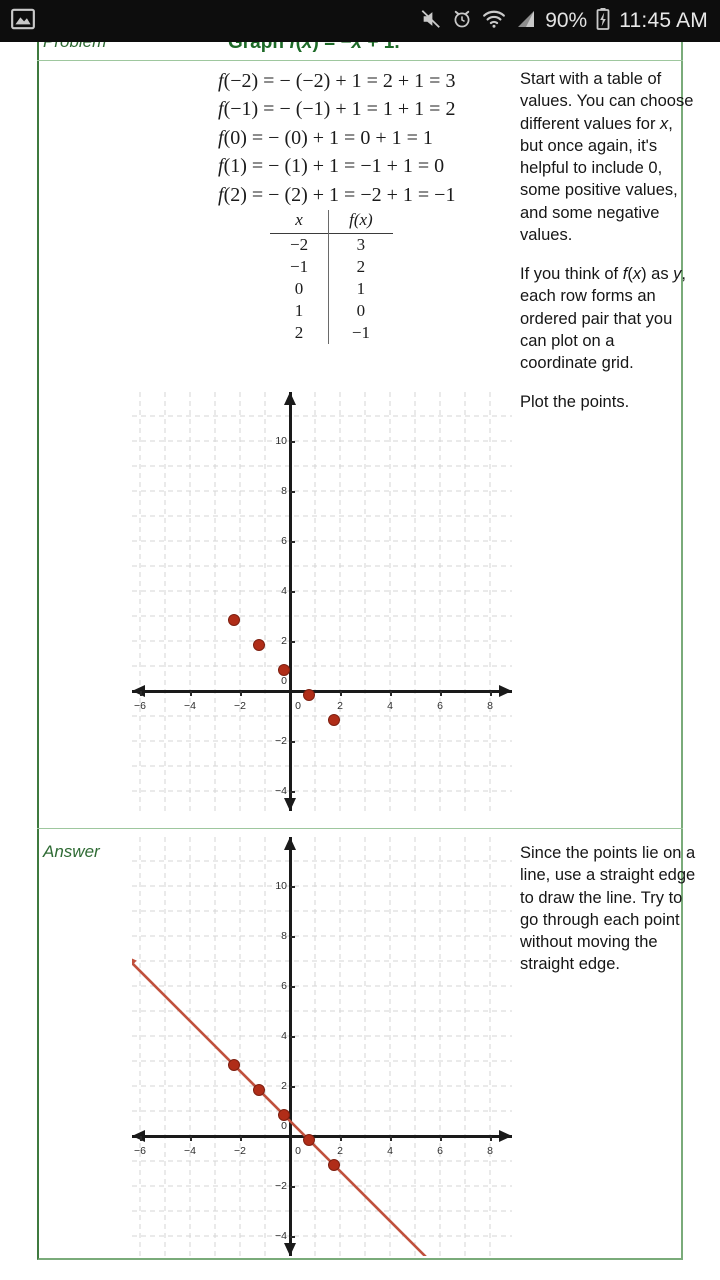 This screenshot has width=720, height=1280. I want to click on cell-fx: 1, so click(360, 289).